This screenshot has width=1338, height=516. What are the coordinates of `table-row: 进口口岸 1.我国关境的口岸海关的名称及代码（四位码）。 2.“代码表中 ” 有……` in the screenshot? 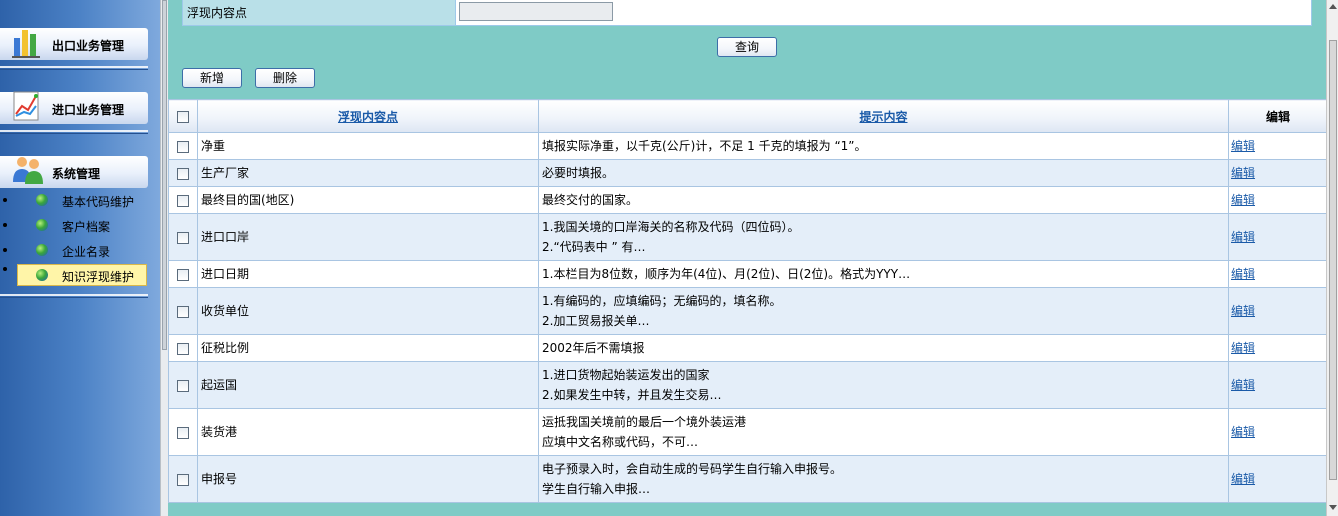 It's located at (748, 237).